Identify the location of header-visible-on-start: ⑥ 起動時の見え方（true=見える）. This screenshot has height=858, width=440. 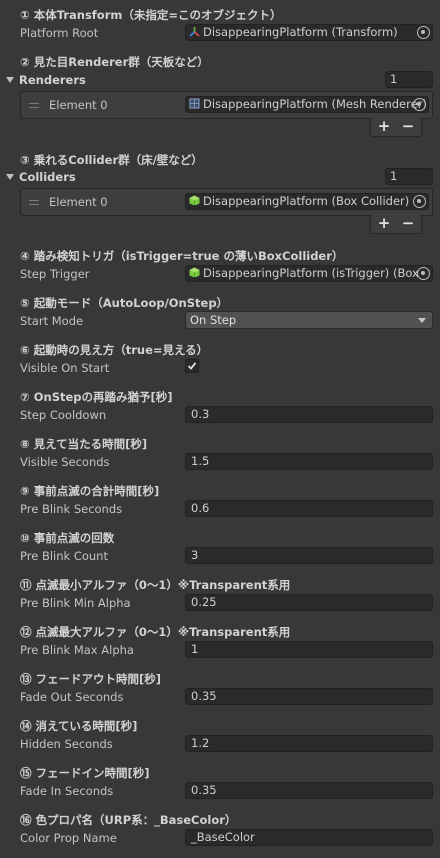
(114, 350).